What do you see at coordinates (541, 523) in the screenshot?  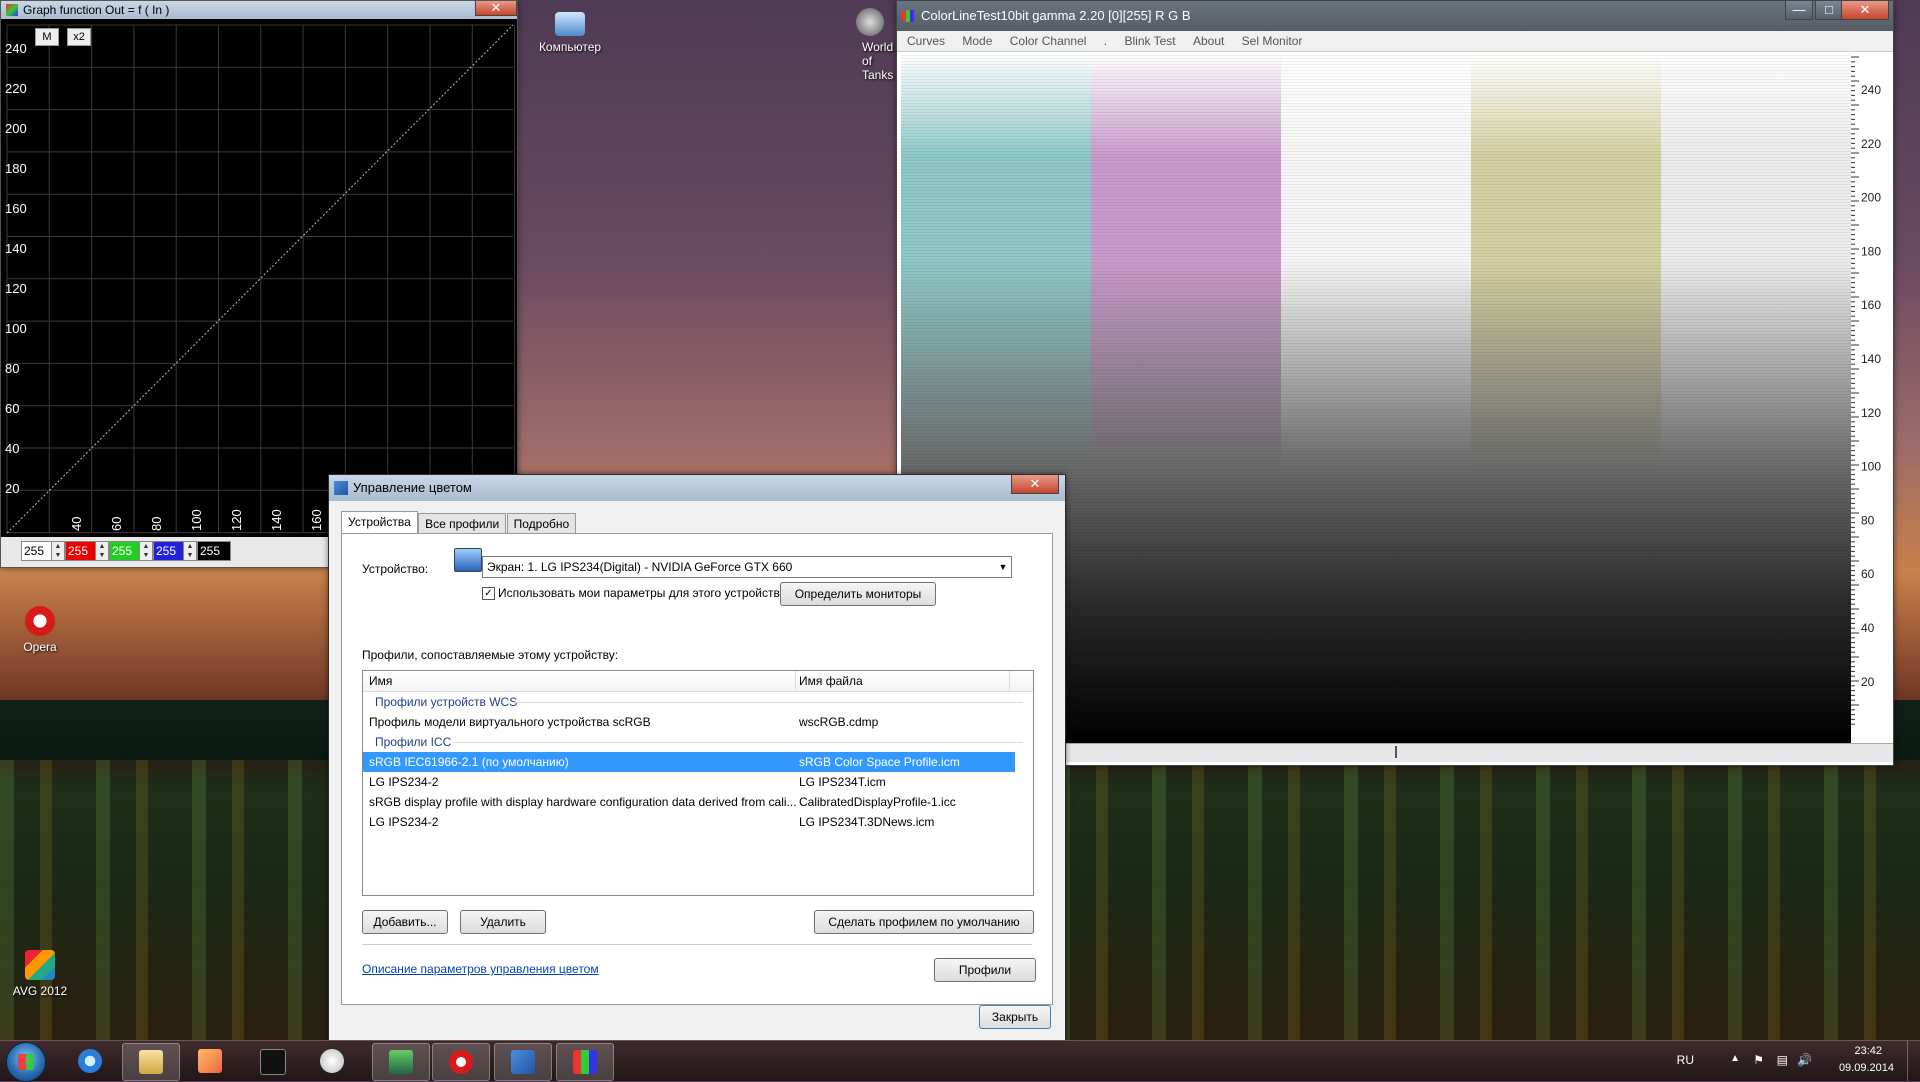 I see `tab-advanced: Подробно` at bounding box center [541, 523].